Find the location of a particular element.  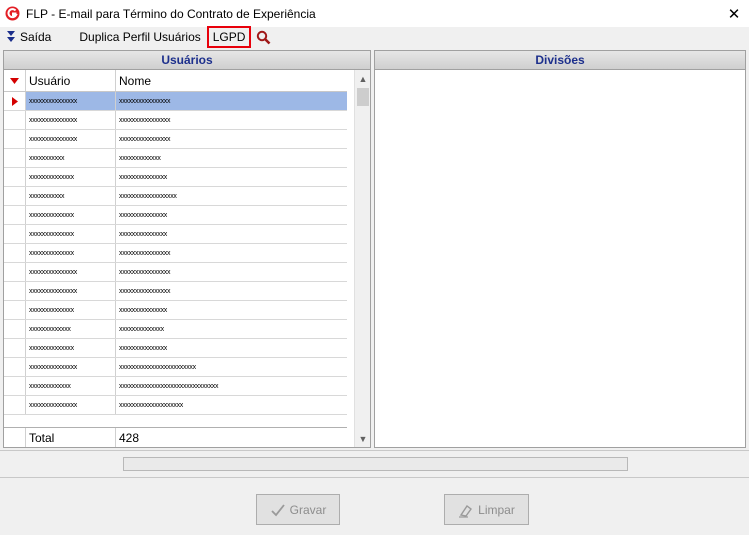

scroll-down-icon: ▼ is located at coordinates (363, 438).